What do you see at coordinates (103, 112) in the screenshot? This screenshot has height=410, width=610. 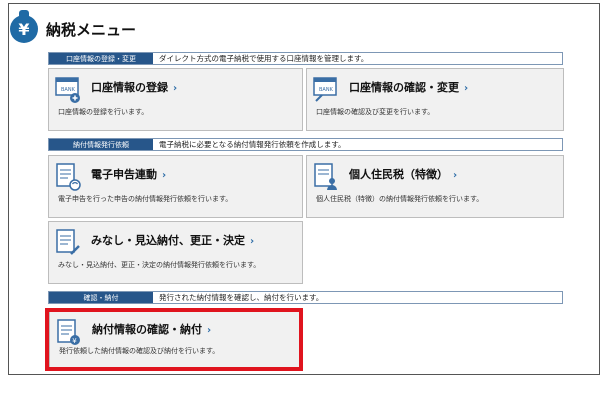 I see `card-description: 口座情報の登録を行います。` at bounding box center [103, 112].